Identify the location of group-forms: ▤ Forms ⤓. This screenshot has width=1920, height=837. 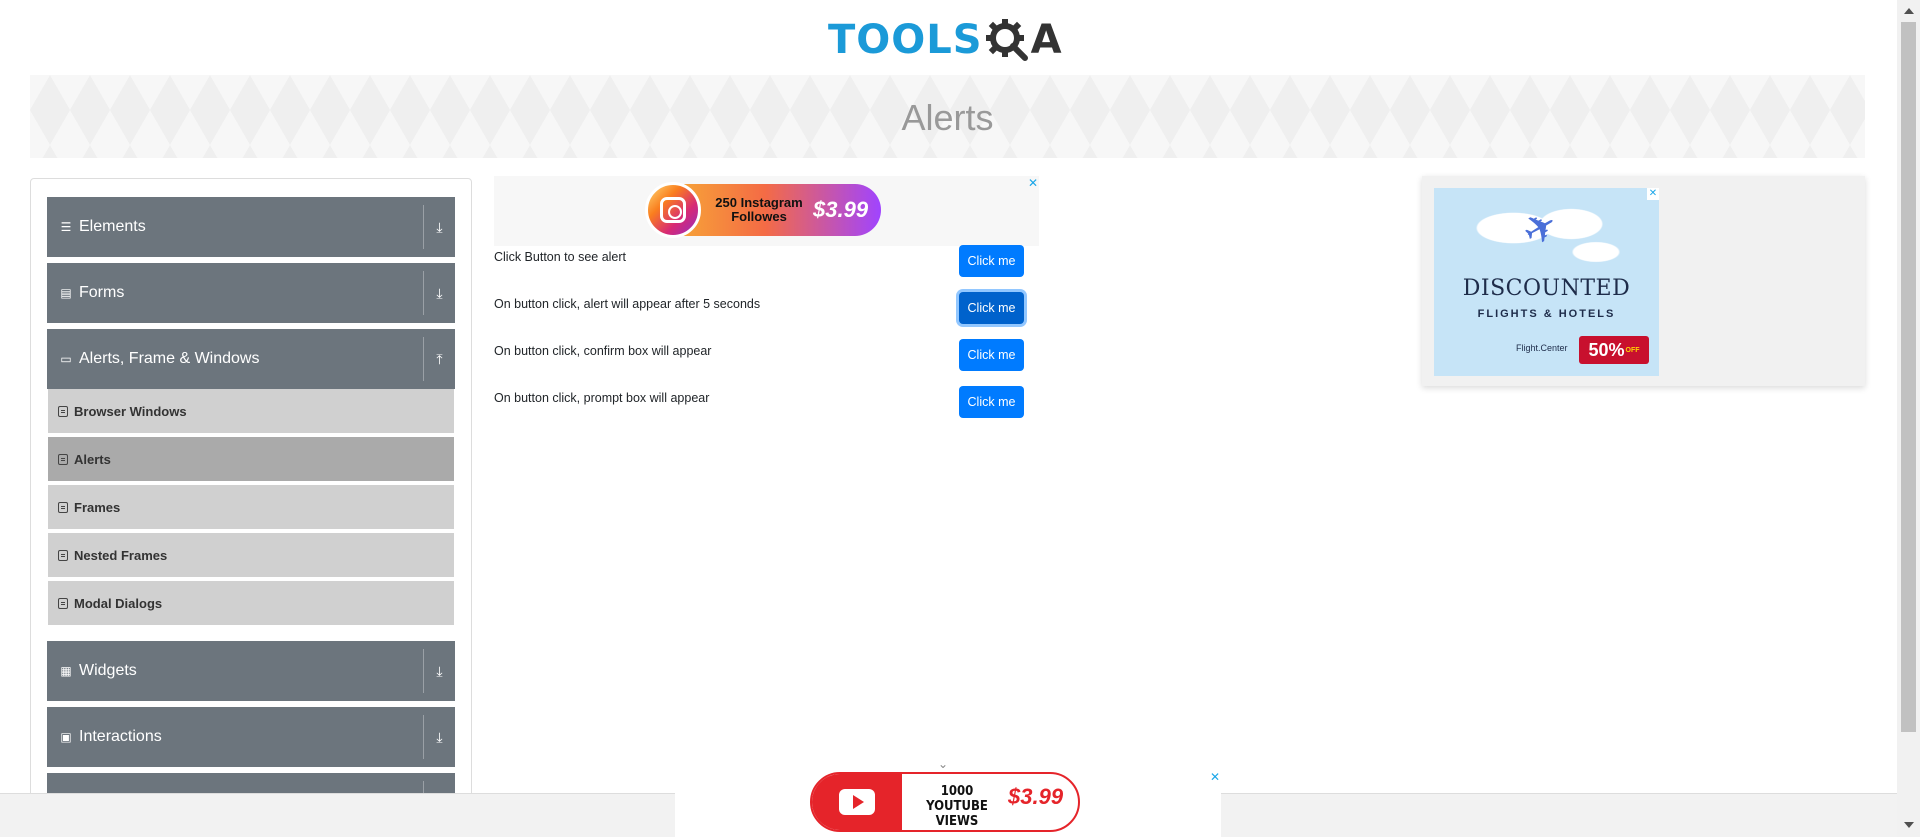
(251, 293).